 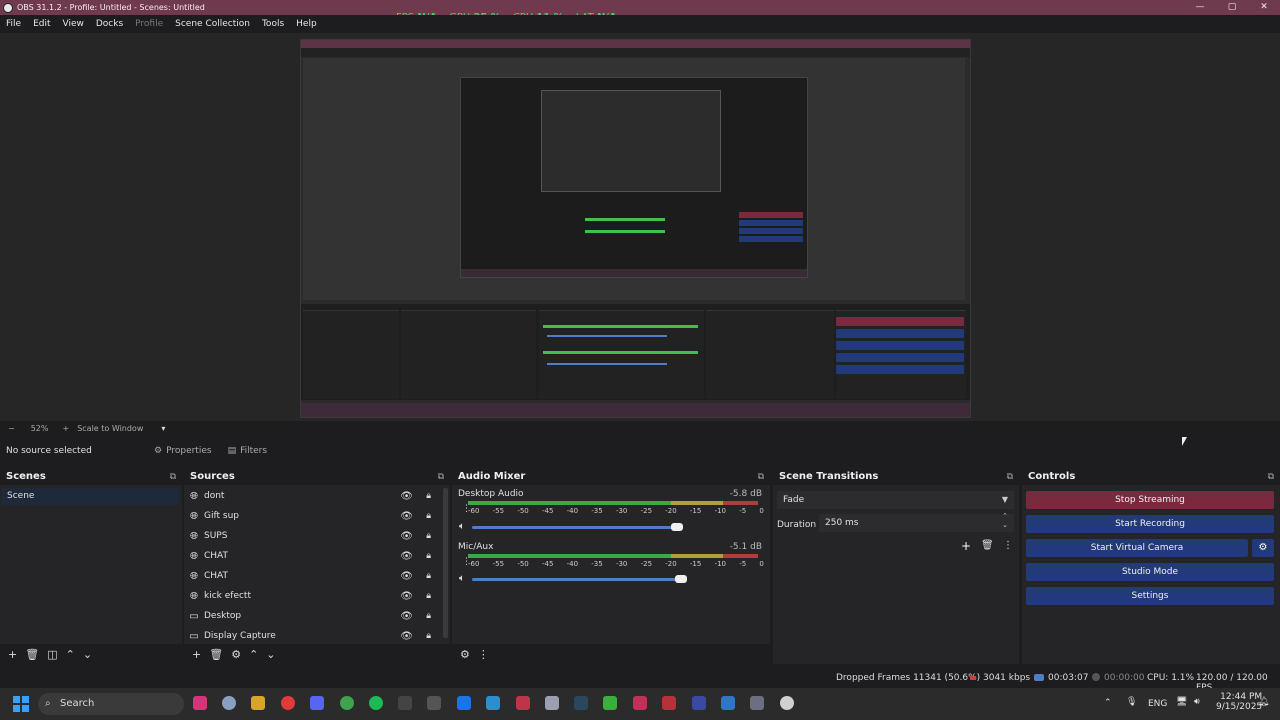 I want to click on scene-filters-icon: ◫, so click(x=52, y=654).